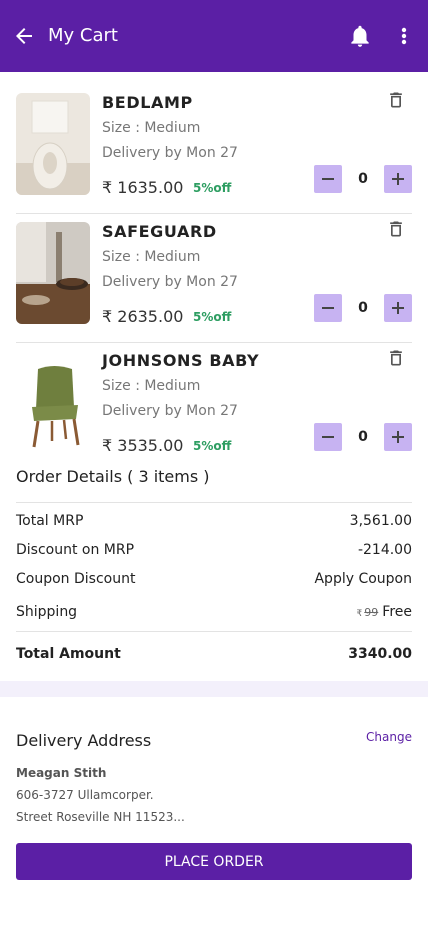  What do you see at coordinates (47, 612) in the screenshot?
I see `shipping-label: Shipping` at bounding box center [47, 612].